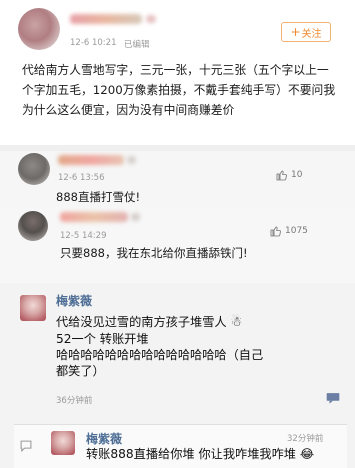 This screenshot has height=468, width=355. What do you see at coordinates (191, 454) in the screenshot?
I see `quoted-reply-text: 转账888直播给你堆 你让我咋堆我咋堆` at bounding box center [191, 454].